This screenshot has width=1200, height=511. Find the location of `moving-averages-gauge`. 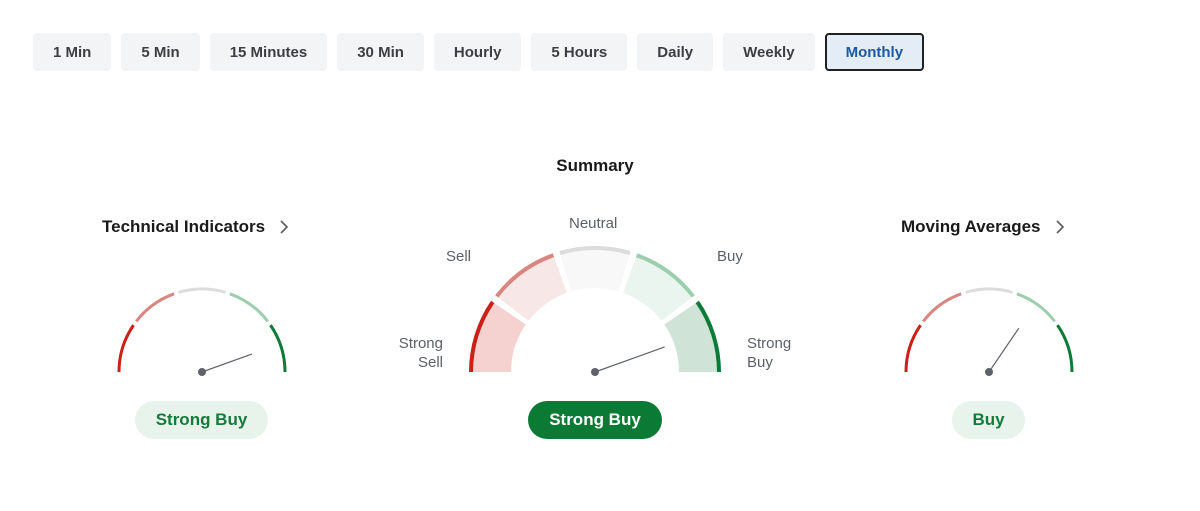

moving-averages-gauge is located at coordinates (989, 331).